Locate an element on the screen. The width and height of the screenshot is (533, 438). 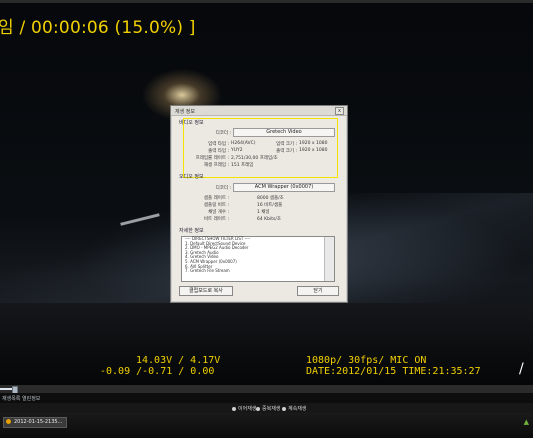
option-duplicate-play: 중복재생 is located at coordinates (268, 408).